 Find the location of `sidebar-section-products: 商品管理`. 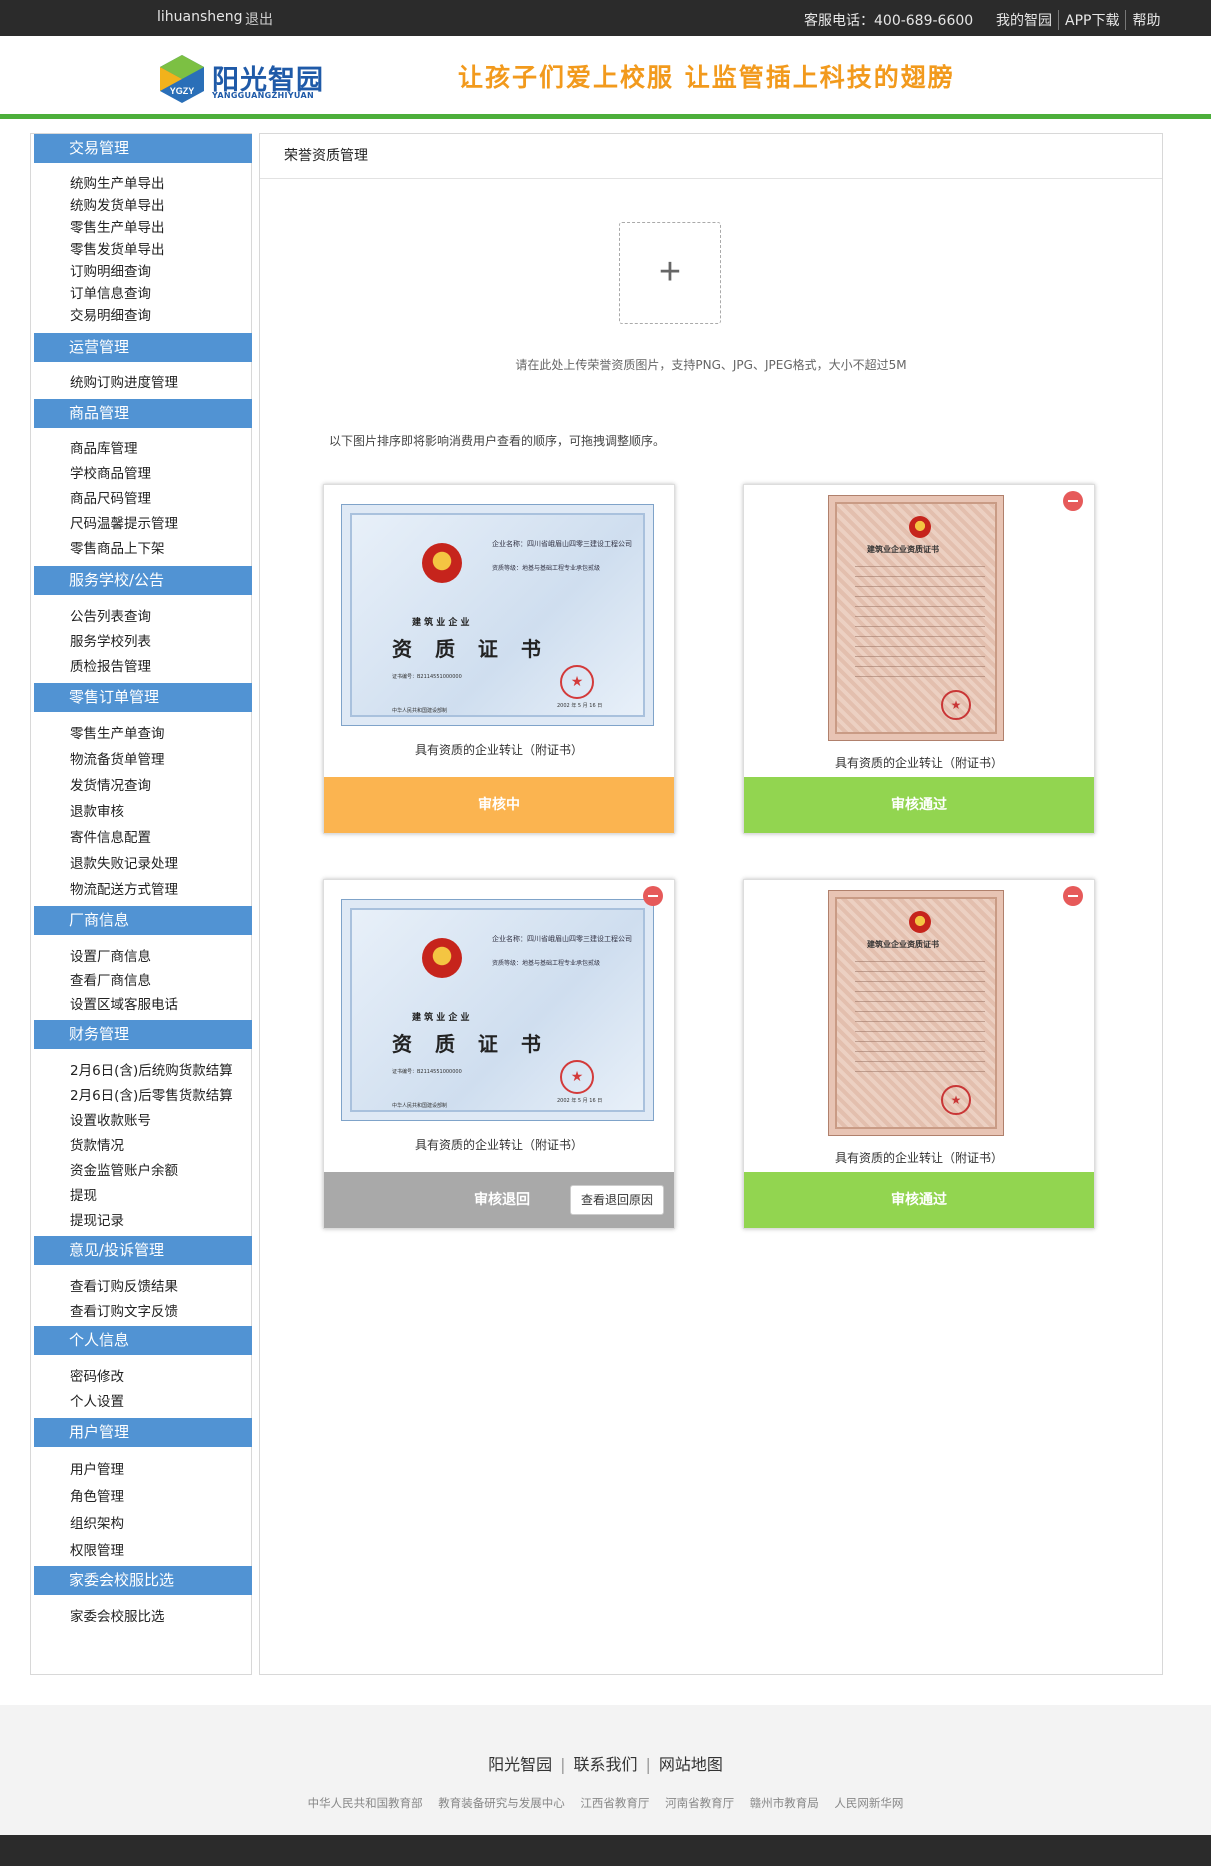

sidebar-section-products: 商品管理 is located at coordinates (143, 413).